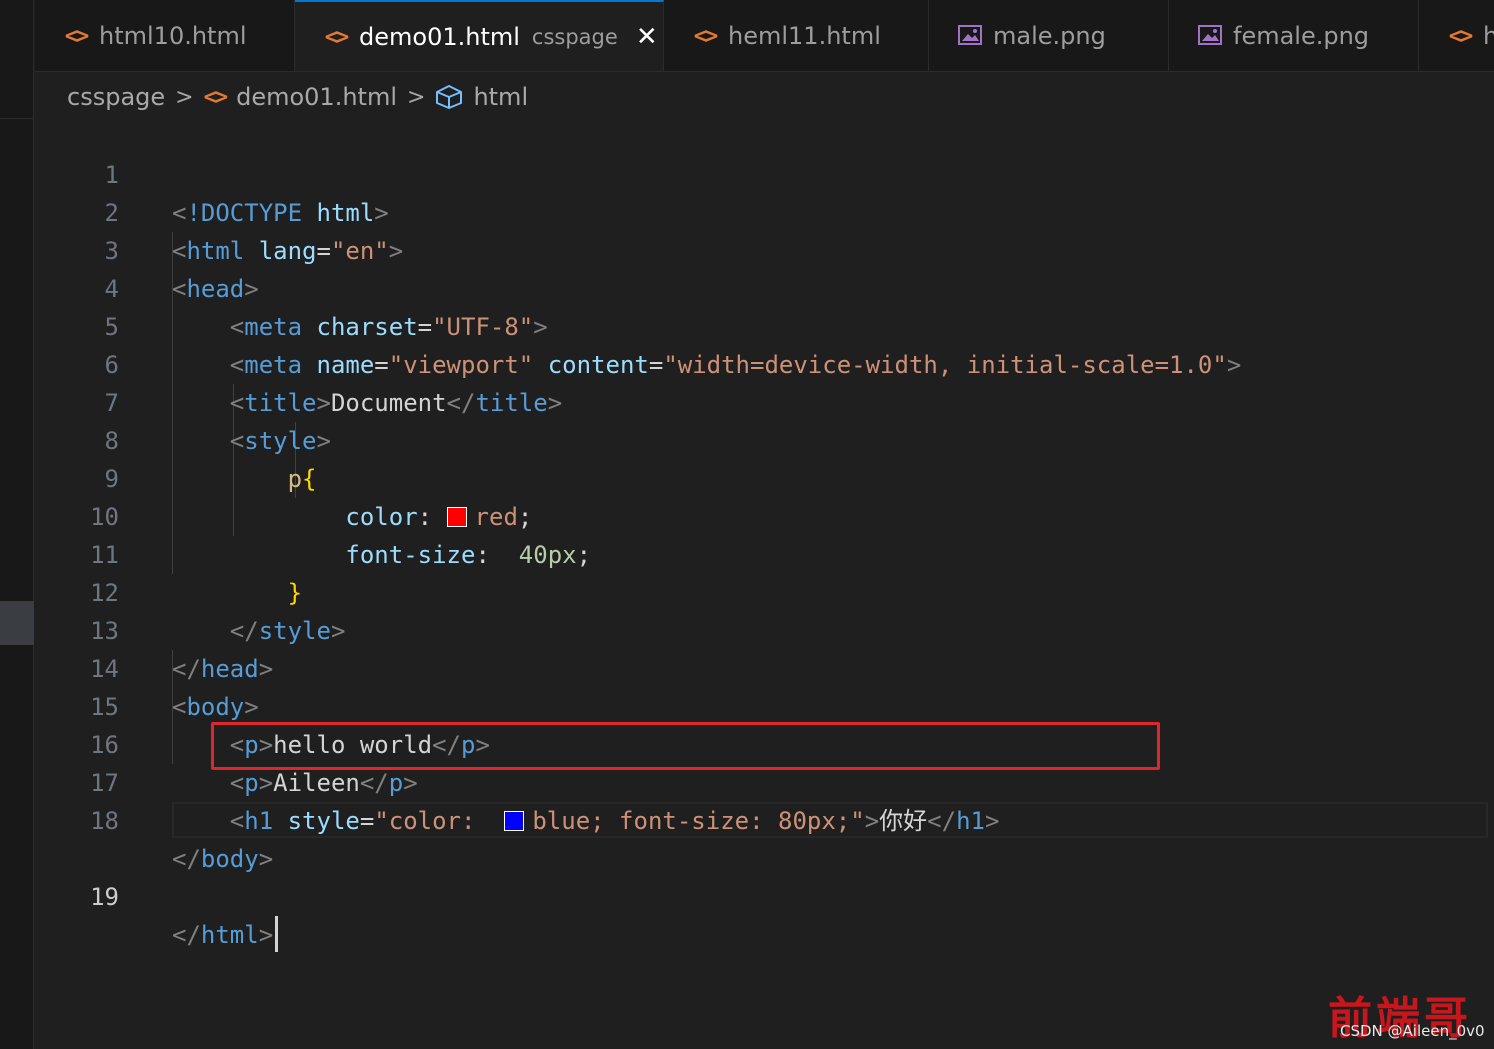 The image size is (1494, 1049). I want to click on tab-label: h, so click(1488, 36).